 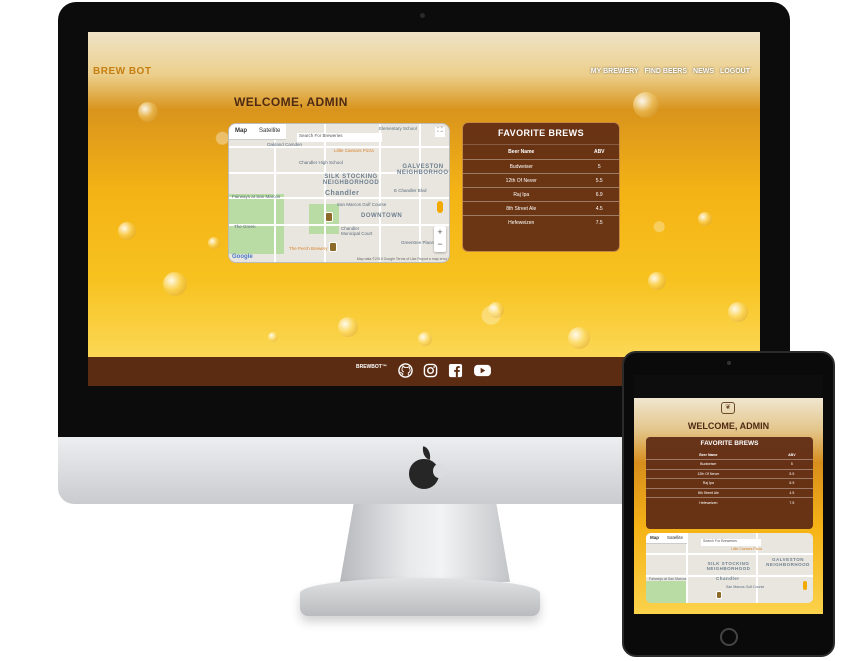 I want to click on footer-brand: BREWBOT™, so click(x=371, y=367).